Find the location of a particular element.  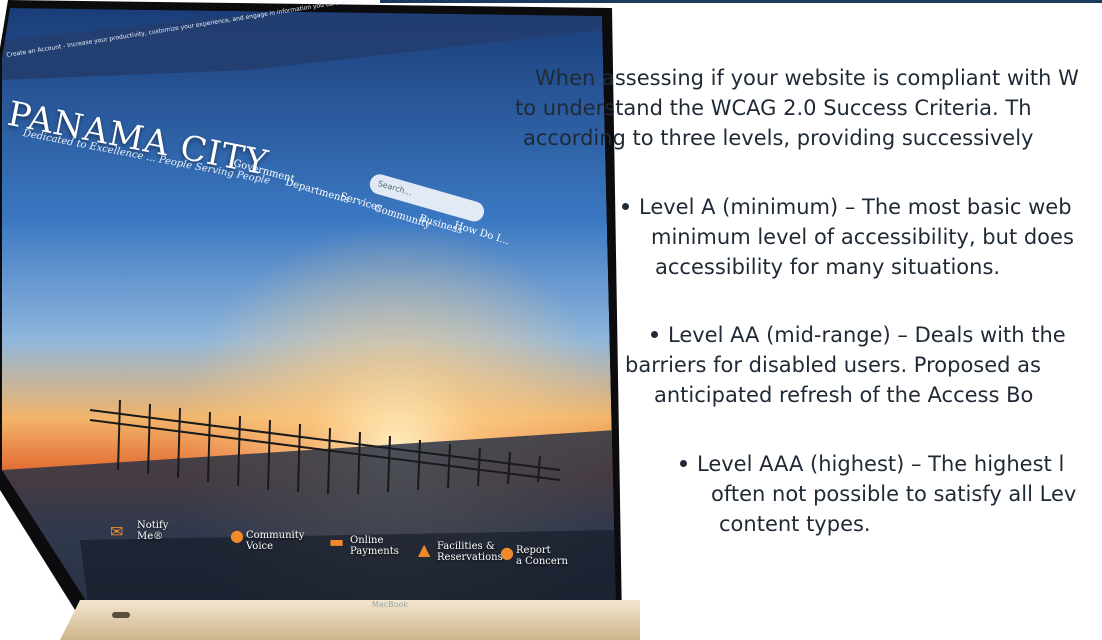

bullet-level-aaa: Level AAA (highest) – The highest l is located at coordinates (872, 464).